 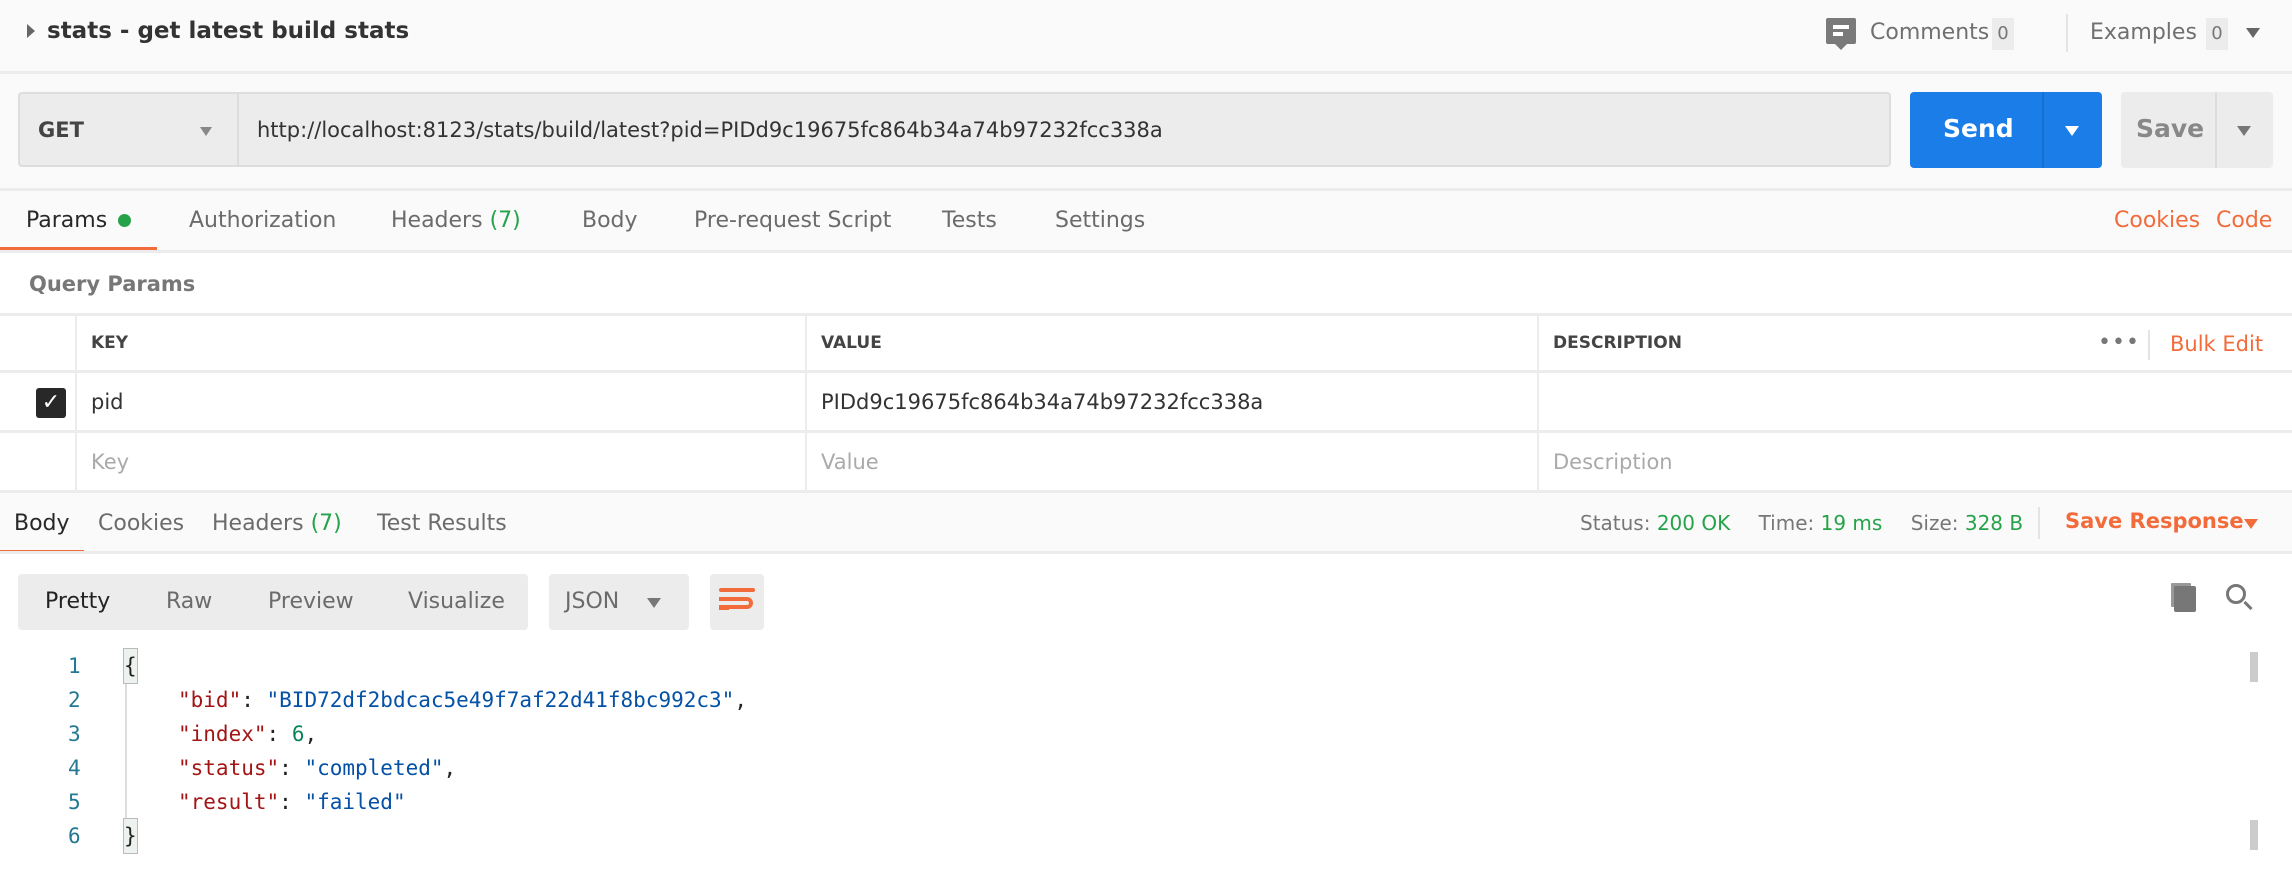 I want to click on line-number: 4, so click(x=74, y=768).